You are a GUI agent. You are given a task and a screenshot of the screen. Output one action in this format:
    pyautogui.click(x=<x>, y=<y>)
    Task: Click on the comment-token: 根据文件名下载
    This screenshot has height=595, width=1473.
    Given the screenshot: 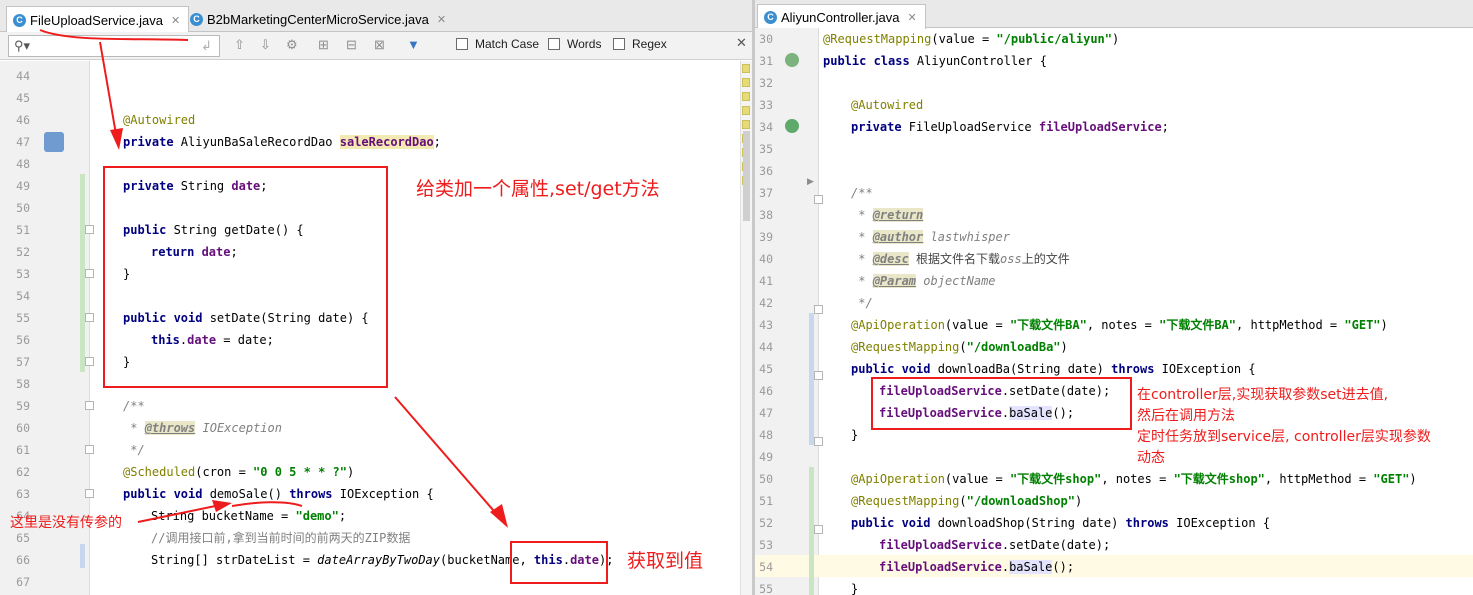 What is the action you would take?
    pyautogui.click(x=954, y=259)
    